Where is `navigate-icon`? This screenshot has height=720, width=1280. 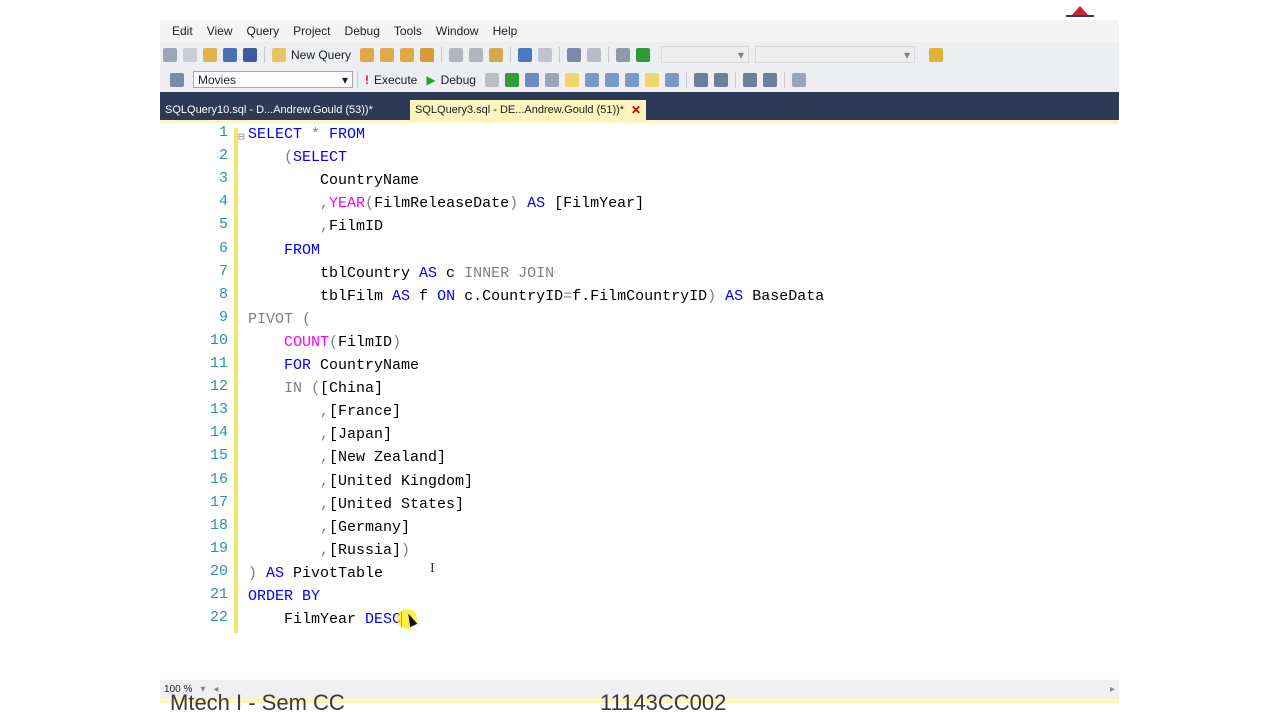 navigate-icon is located at coordinates (574, 54).